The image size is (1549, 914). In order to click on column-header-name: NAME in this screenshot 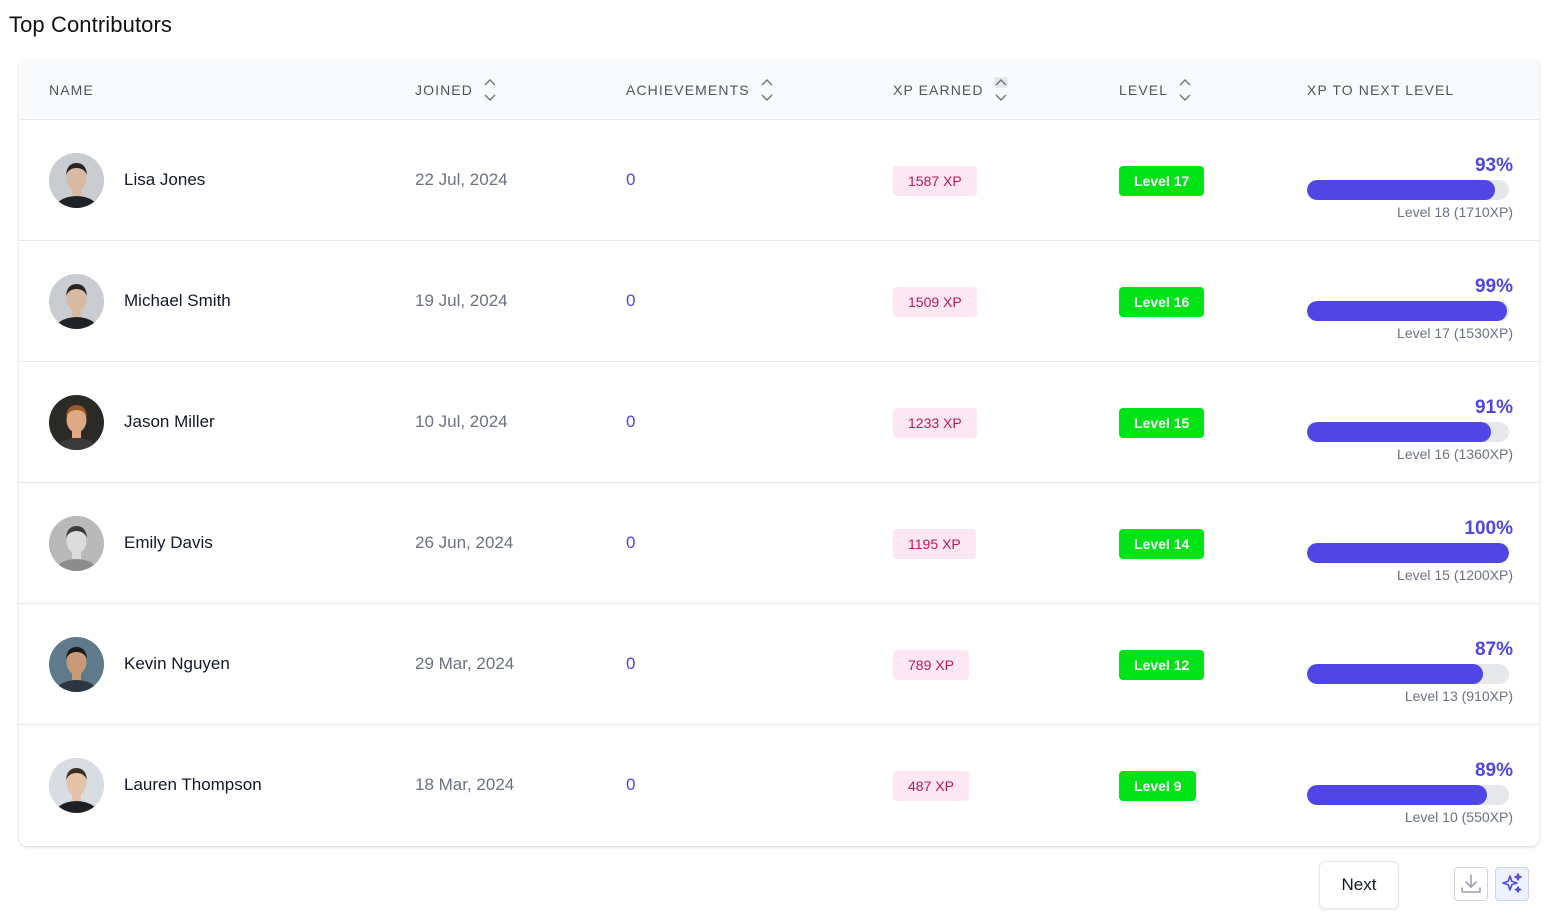, I will do `click(71, 89)`.